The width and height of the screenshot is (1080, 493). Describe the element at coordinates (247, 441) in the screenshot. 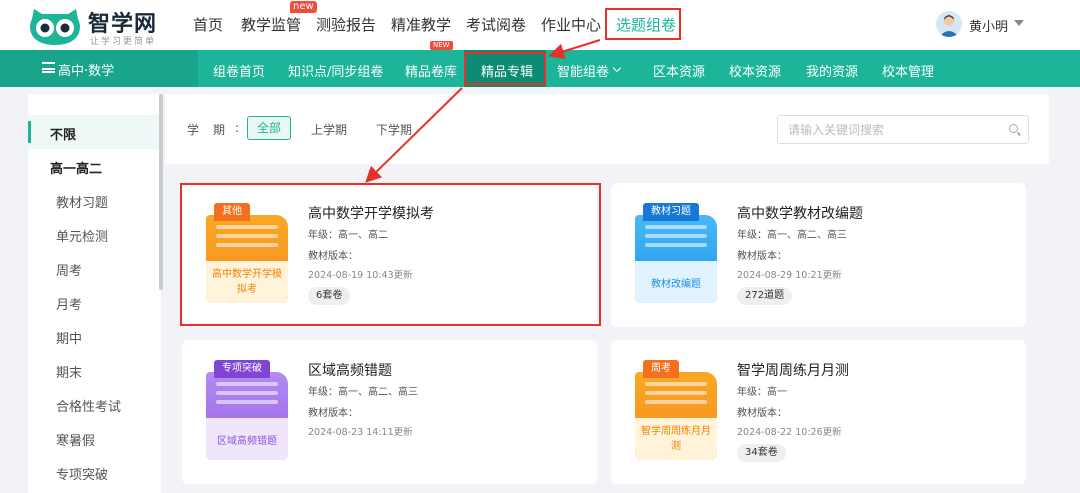

I see `cover-text: 区域高频错题` at that location.